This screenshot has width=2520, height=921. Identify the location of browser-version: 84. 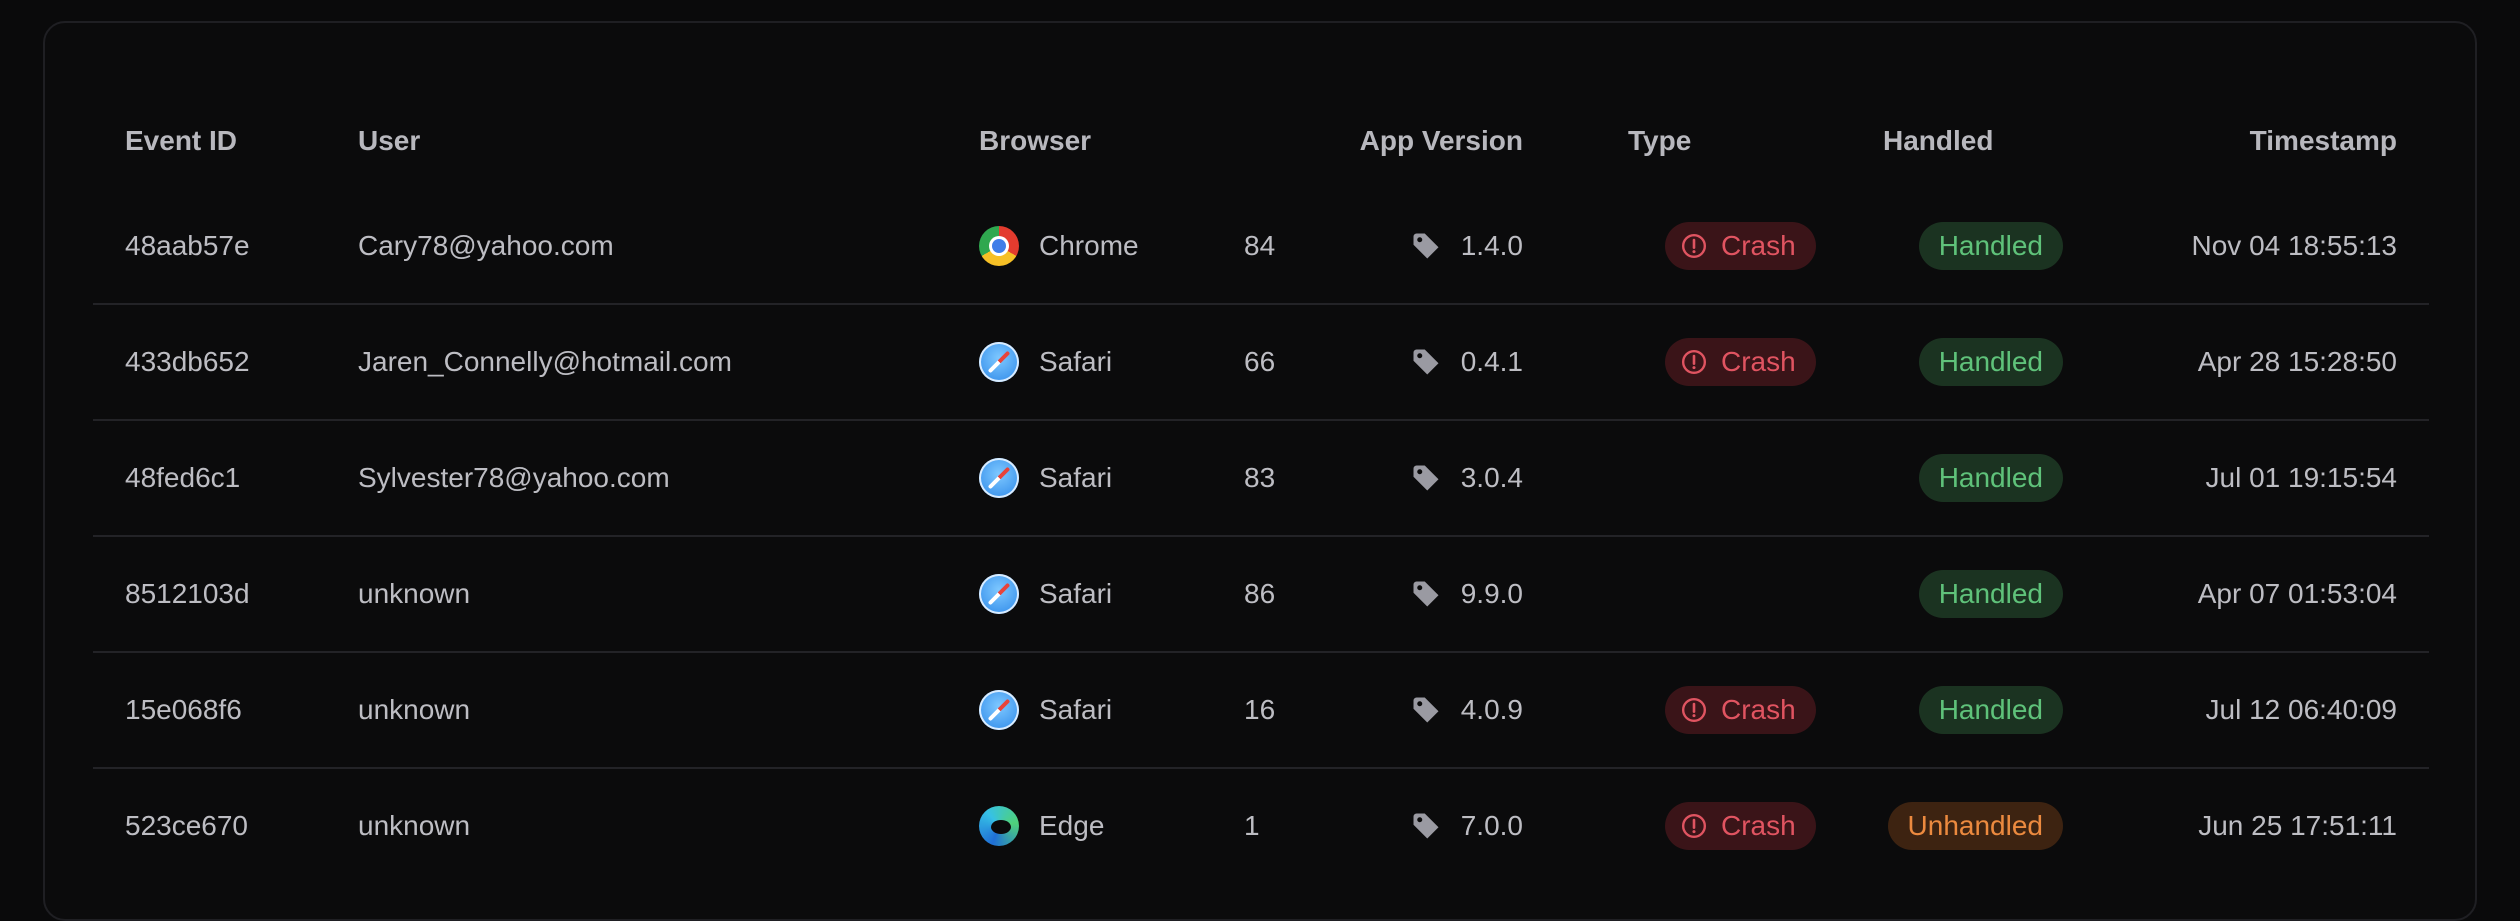
(1260, 245).